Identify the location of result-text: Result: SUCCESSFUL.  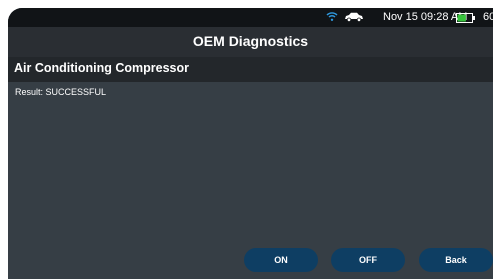
(61, 92).